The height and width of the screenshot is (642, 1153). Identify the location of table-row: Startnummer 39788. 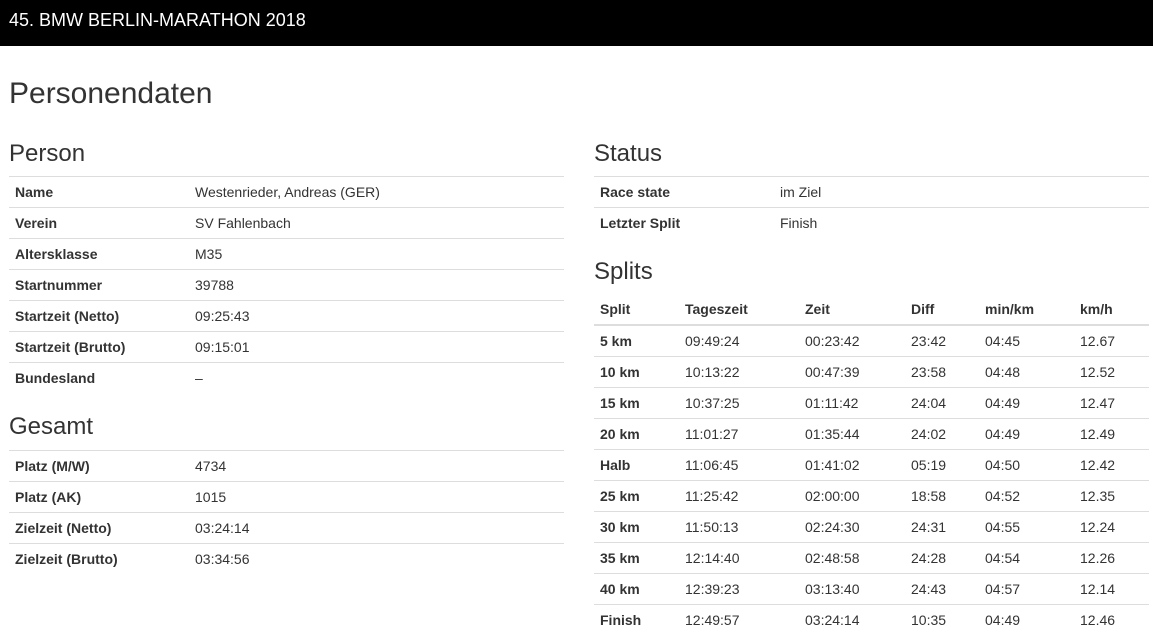
(286, 285).